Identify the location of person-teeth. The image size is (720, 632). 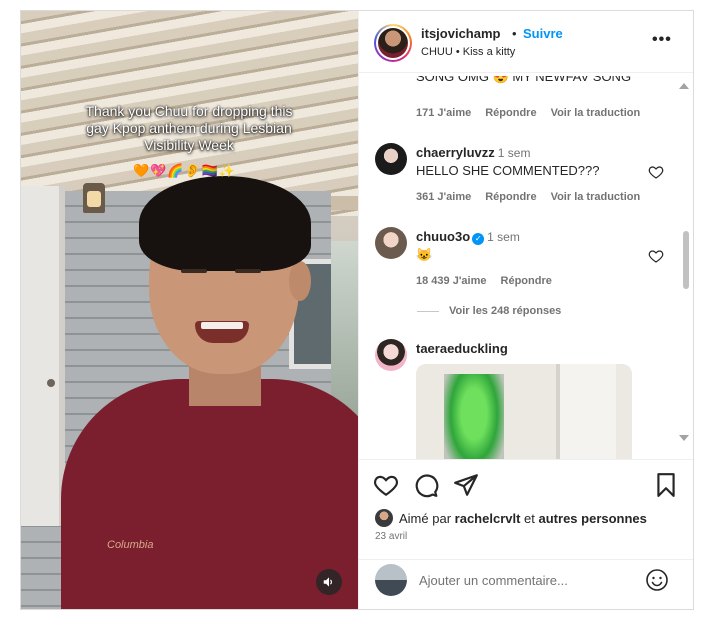
(222, 325).